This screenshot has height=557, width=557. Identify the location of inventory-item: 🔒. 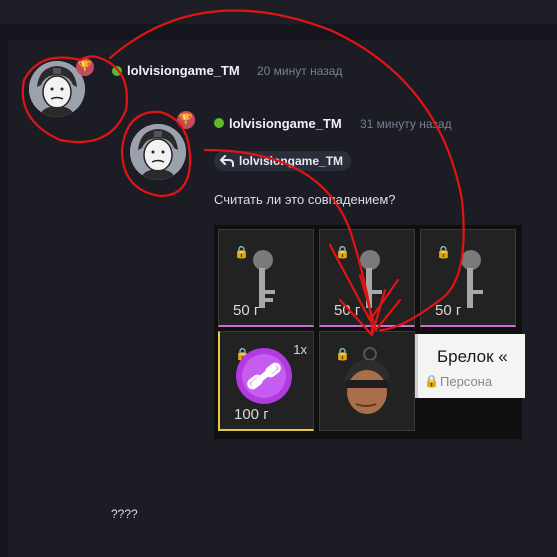
(367, 381).